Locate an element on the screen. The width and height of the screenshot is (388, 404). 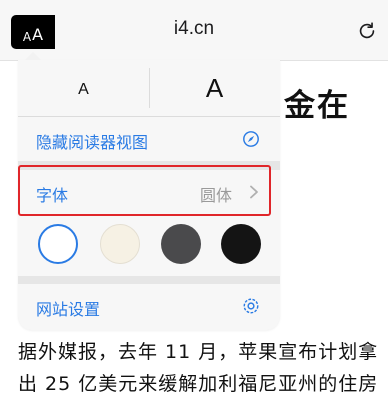
article-title-fragment: 金在 is located at coordinates (317, 106).